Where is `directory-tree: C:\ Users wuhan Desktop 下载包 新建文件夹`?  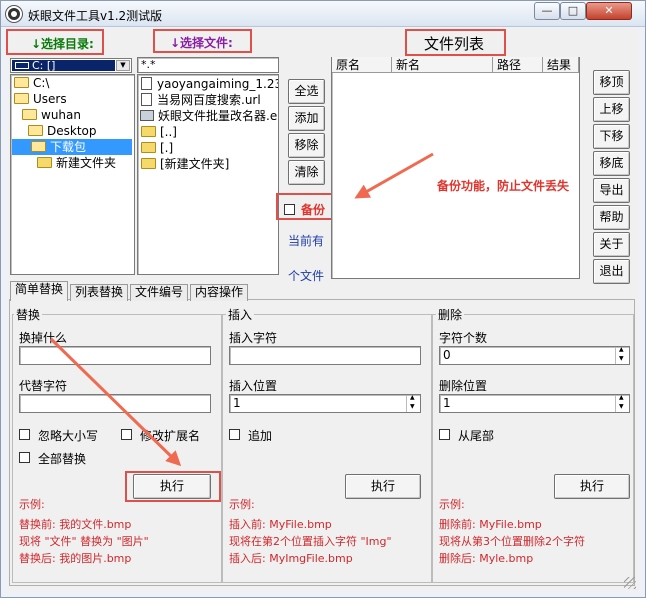 directory-tree: C:\ Users wuhan Desktop 下载包 新建文件夹 is located at coordinates (72, 174).